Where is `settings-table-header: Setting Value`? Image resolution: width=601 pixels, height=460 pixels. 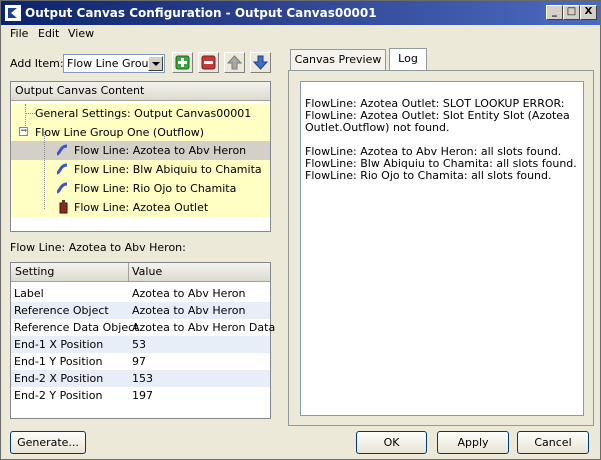 settings-table-header: Setting Value is located at coordinates (140, 272).